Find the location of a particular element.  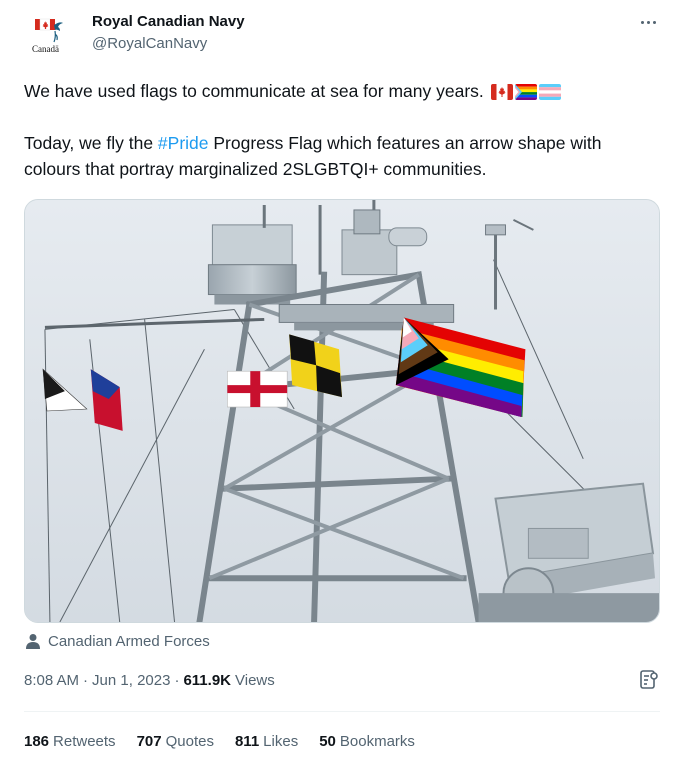

retweets-stat: 186 Retweets is located at coordinates (70, 741).